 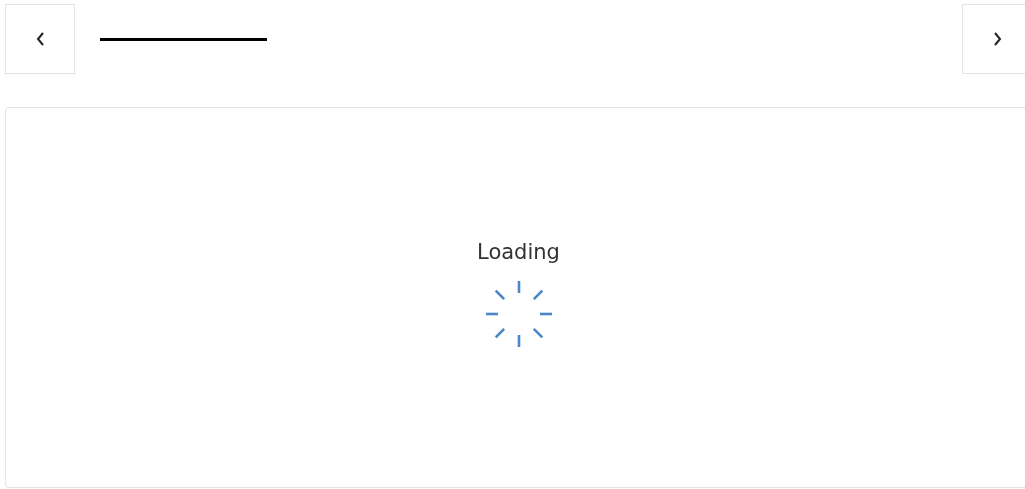 I want to click on loading-spinner-icon, so click(x=518, y=314).